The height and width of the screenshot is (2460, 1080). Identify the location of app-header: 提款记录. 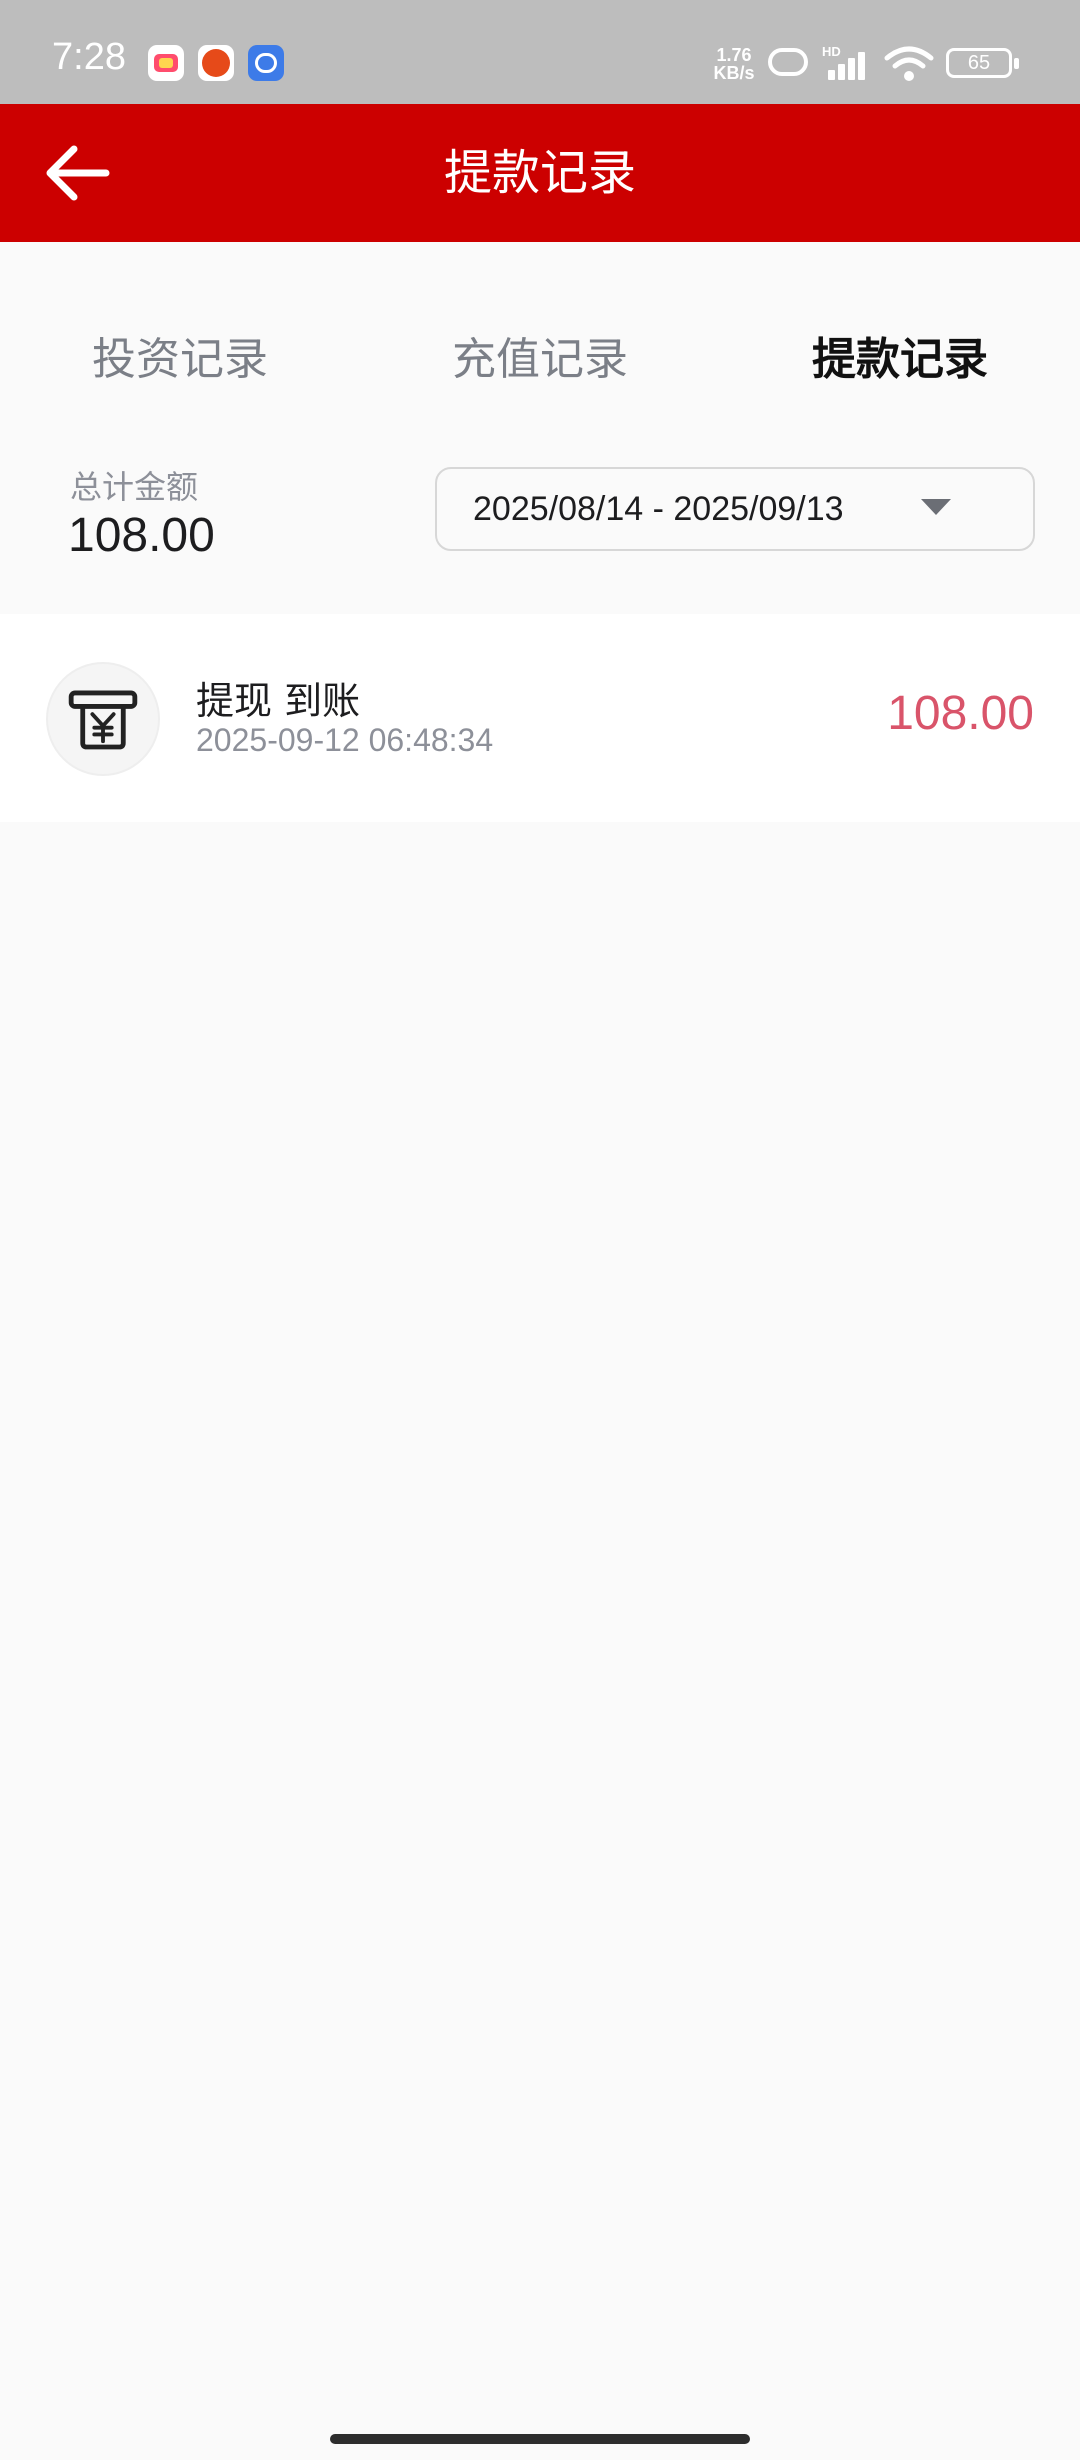
(540, 173).